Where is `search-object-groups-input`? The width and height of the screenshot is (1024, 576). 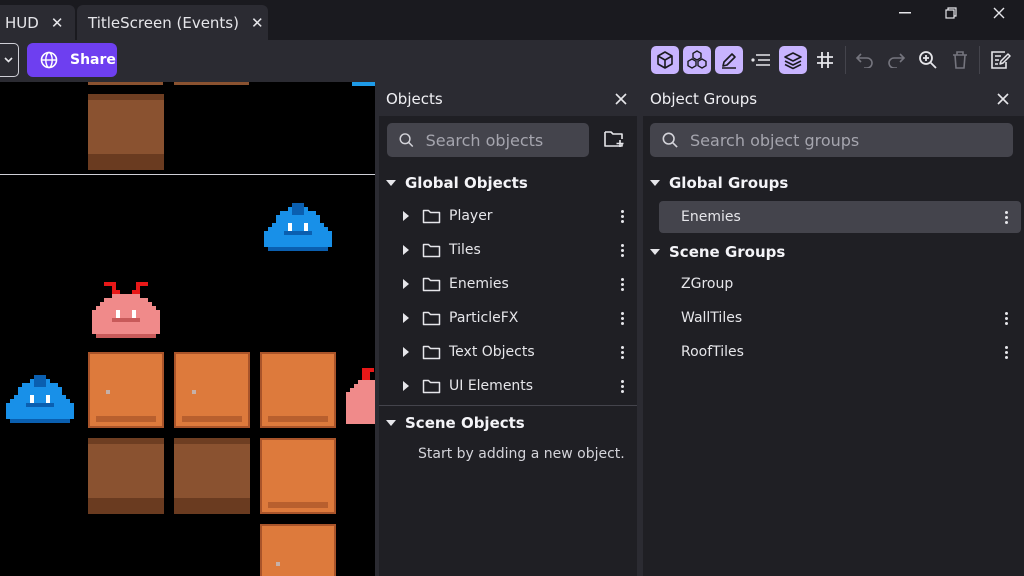
search-object-groups-input is located at coordinates (851, 140).